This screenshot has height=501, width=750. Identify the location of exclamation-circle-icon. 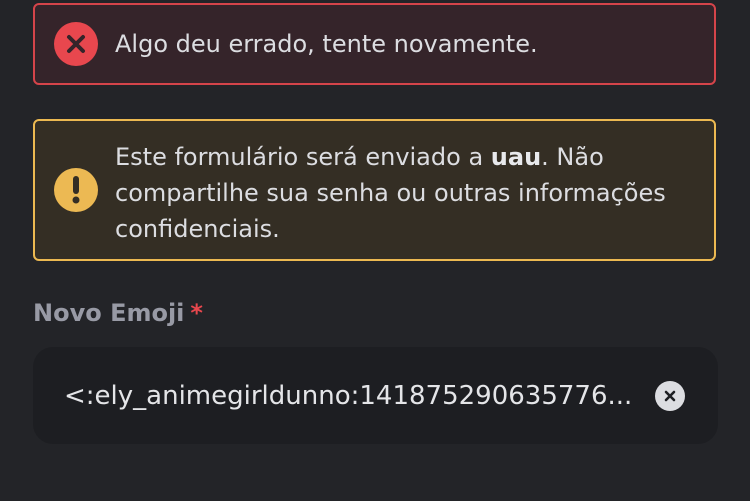
(76, 190).